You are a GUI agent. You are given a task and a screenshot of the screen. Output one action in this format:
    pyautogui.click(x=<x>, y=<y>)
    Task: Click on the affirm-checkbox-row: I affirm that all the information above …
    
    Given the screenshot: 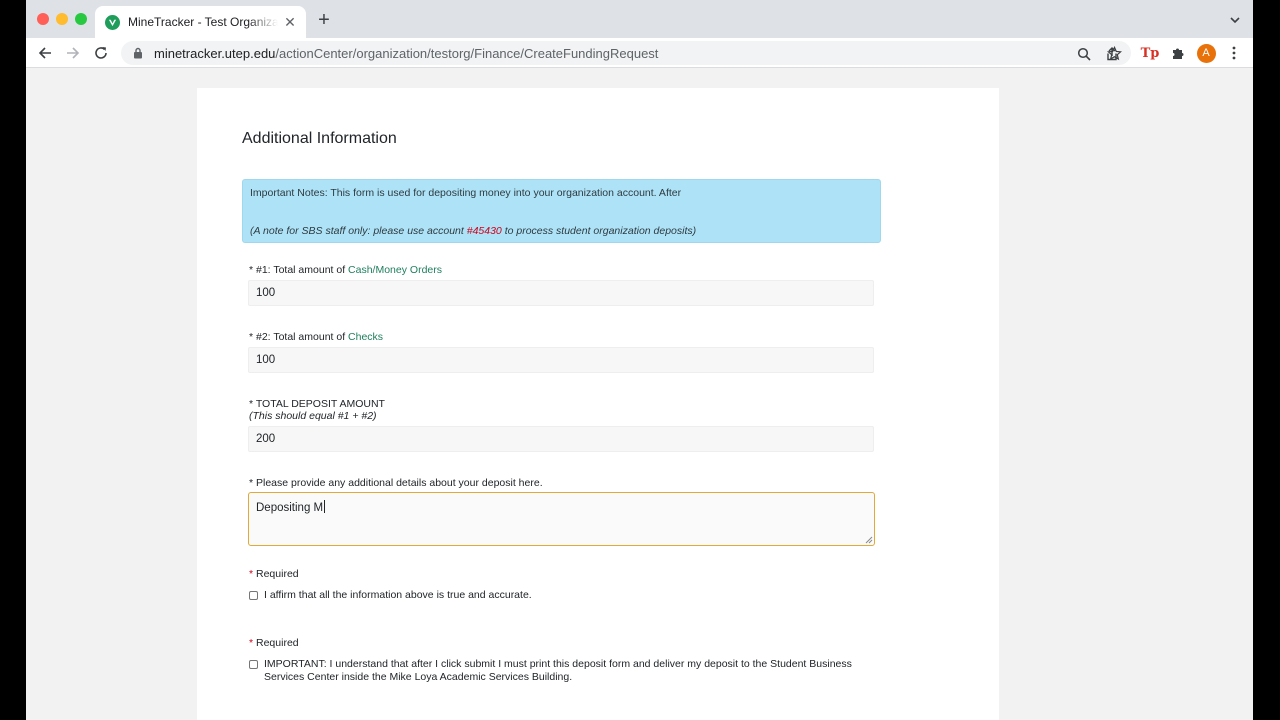 What is the action you would take?
    pyautogui.click(x=556, y=595)
    